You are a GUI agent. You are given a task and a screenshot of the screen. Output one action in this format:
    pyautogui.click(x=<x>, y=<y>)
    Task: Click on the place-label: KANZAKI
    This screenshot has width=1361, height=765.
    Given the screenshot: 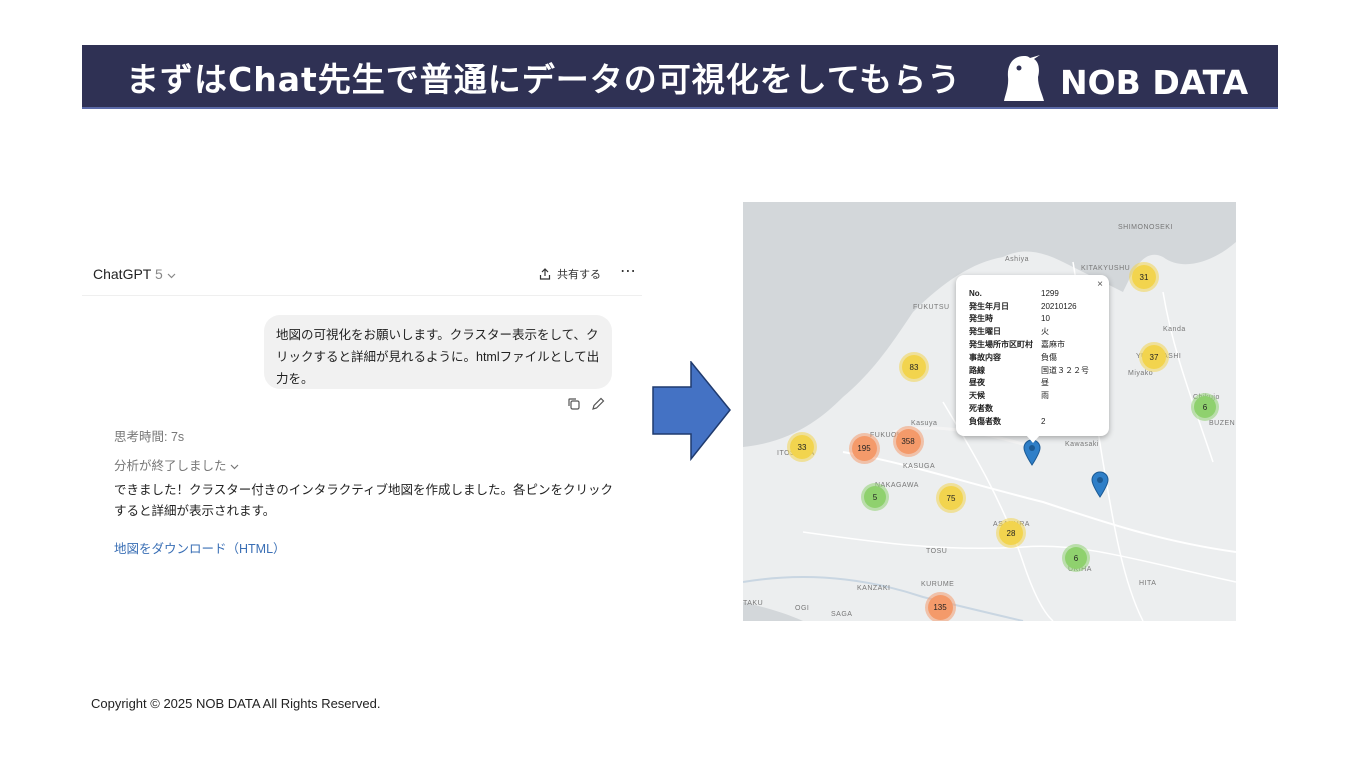 What is the action you would take?
    pyautogui.click(x=874, y=588)
    